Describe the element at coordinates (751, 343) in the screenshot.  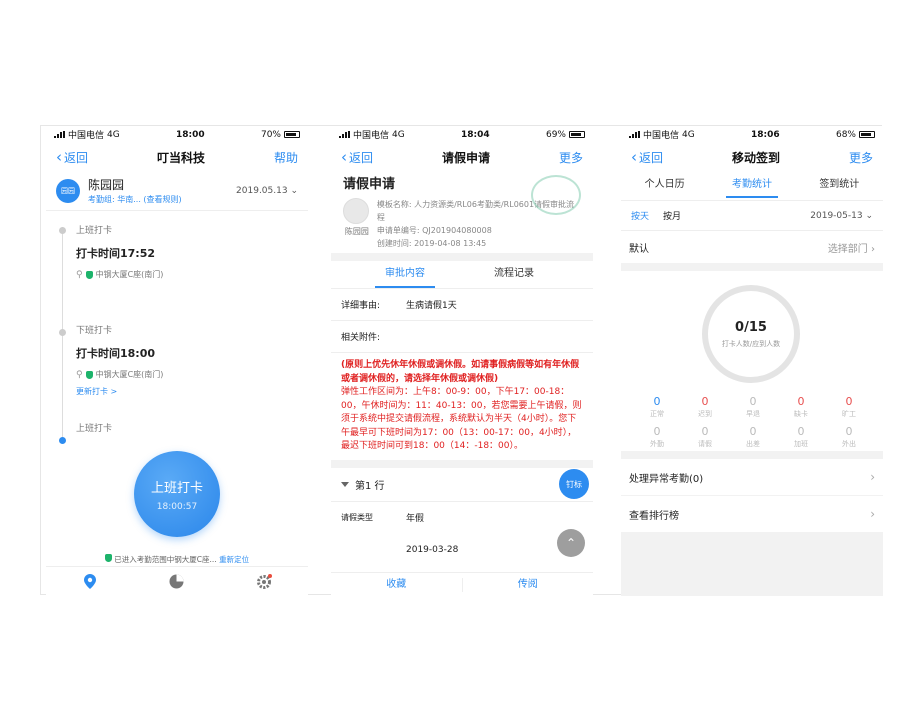
I see `attendance-caption: 打卡人数/应到人数` at that location.